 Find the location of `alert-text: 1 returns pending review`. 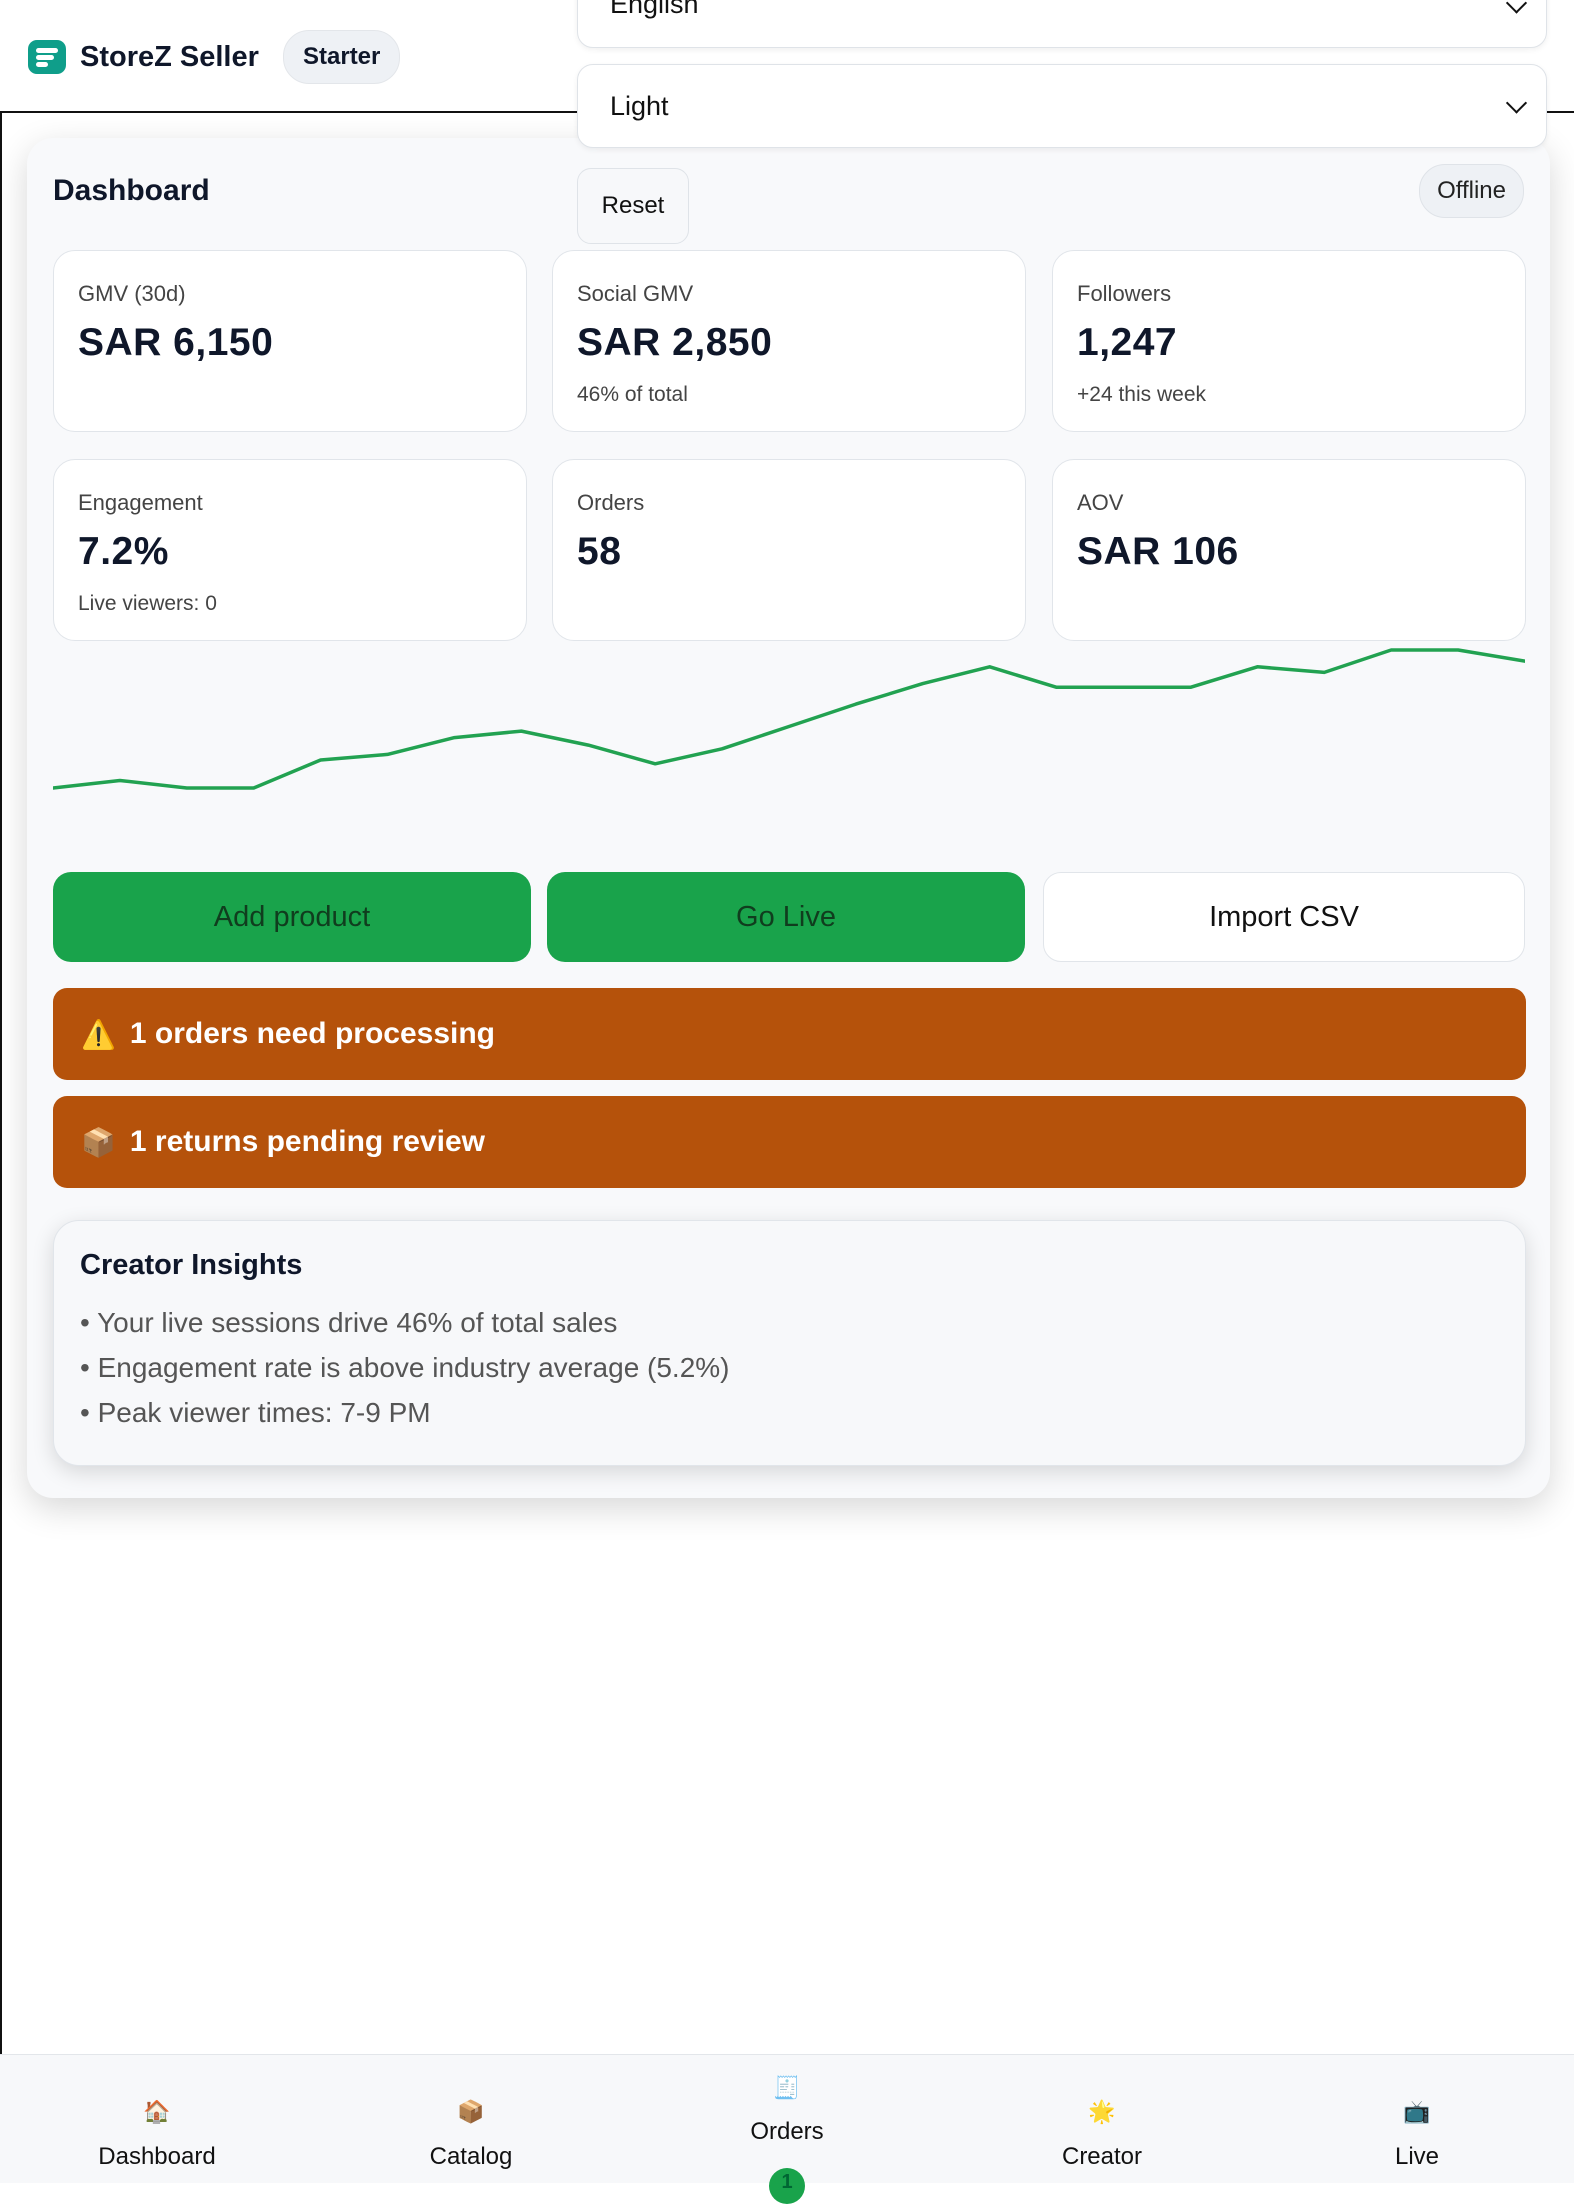

alert-text: 1 returns pending review is located at coordinates (307, 1141).